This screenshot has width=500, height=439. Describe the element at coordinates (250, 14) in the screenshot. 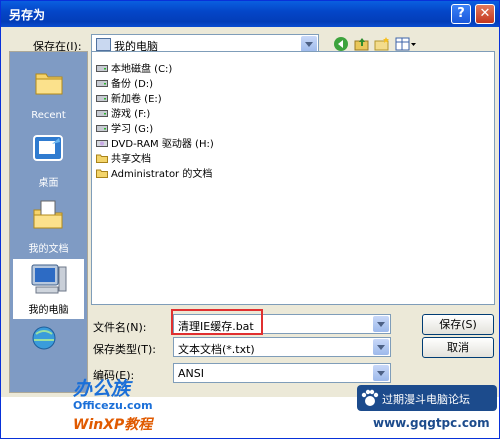

I see `title-bar: 另存为 ? ✕` at that location.